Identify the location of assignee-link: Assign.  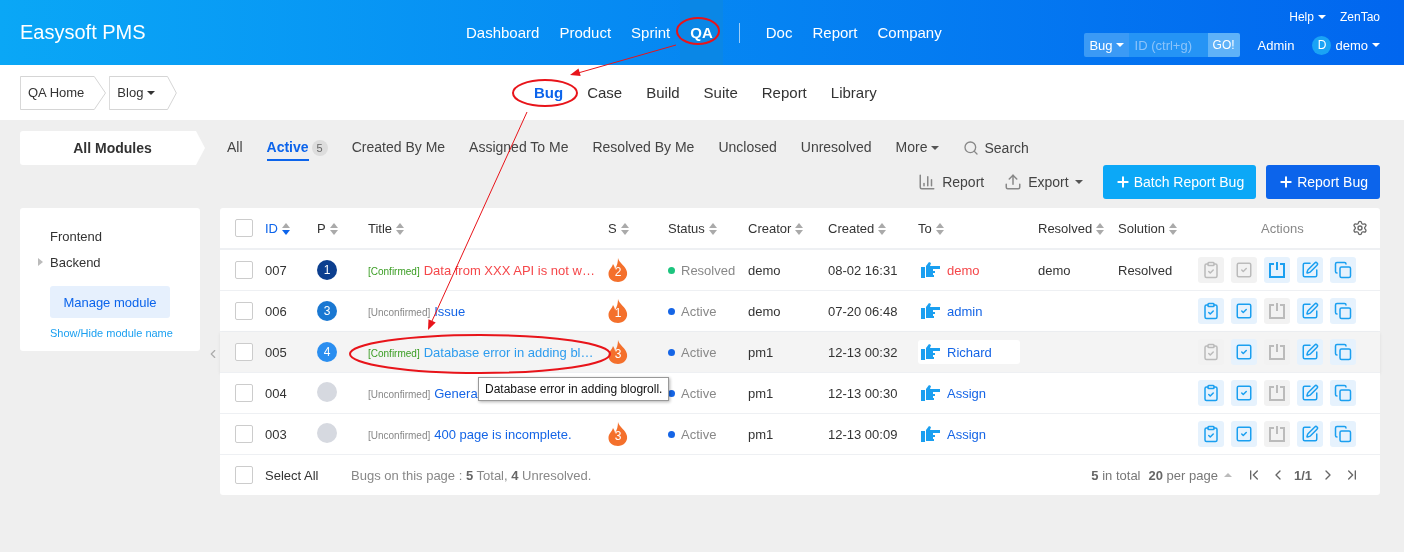
(966, 434).